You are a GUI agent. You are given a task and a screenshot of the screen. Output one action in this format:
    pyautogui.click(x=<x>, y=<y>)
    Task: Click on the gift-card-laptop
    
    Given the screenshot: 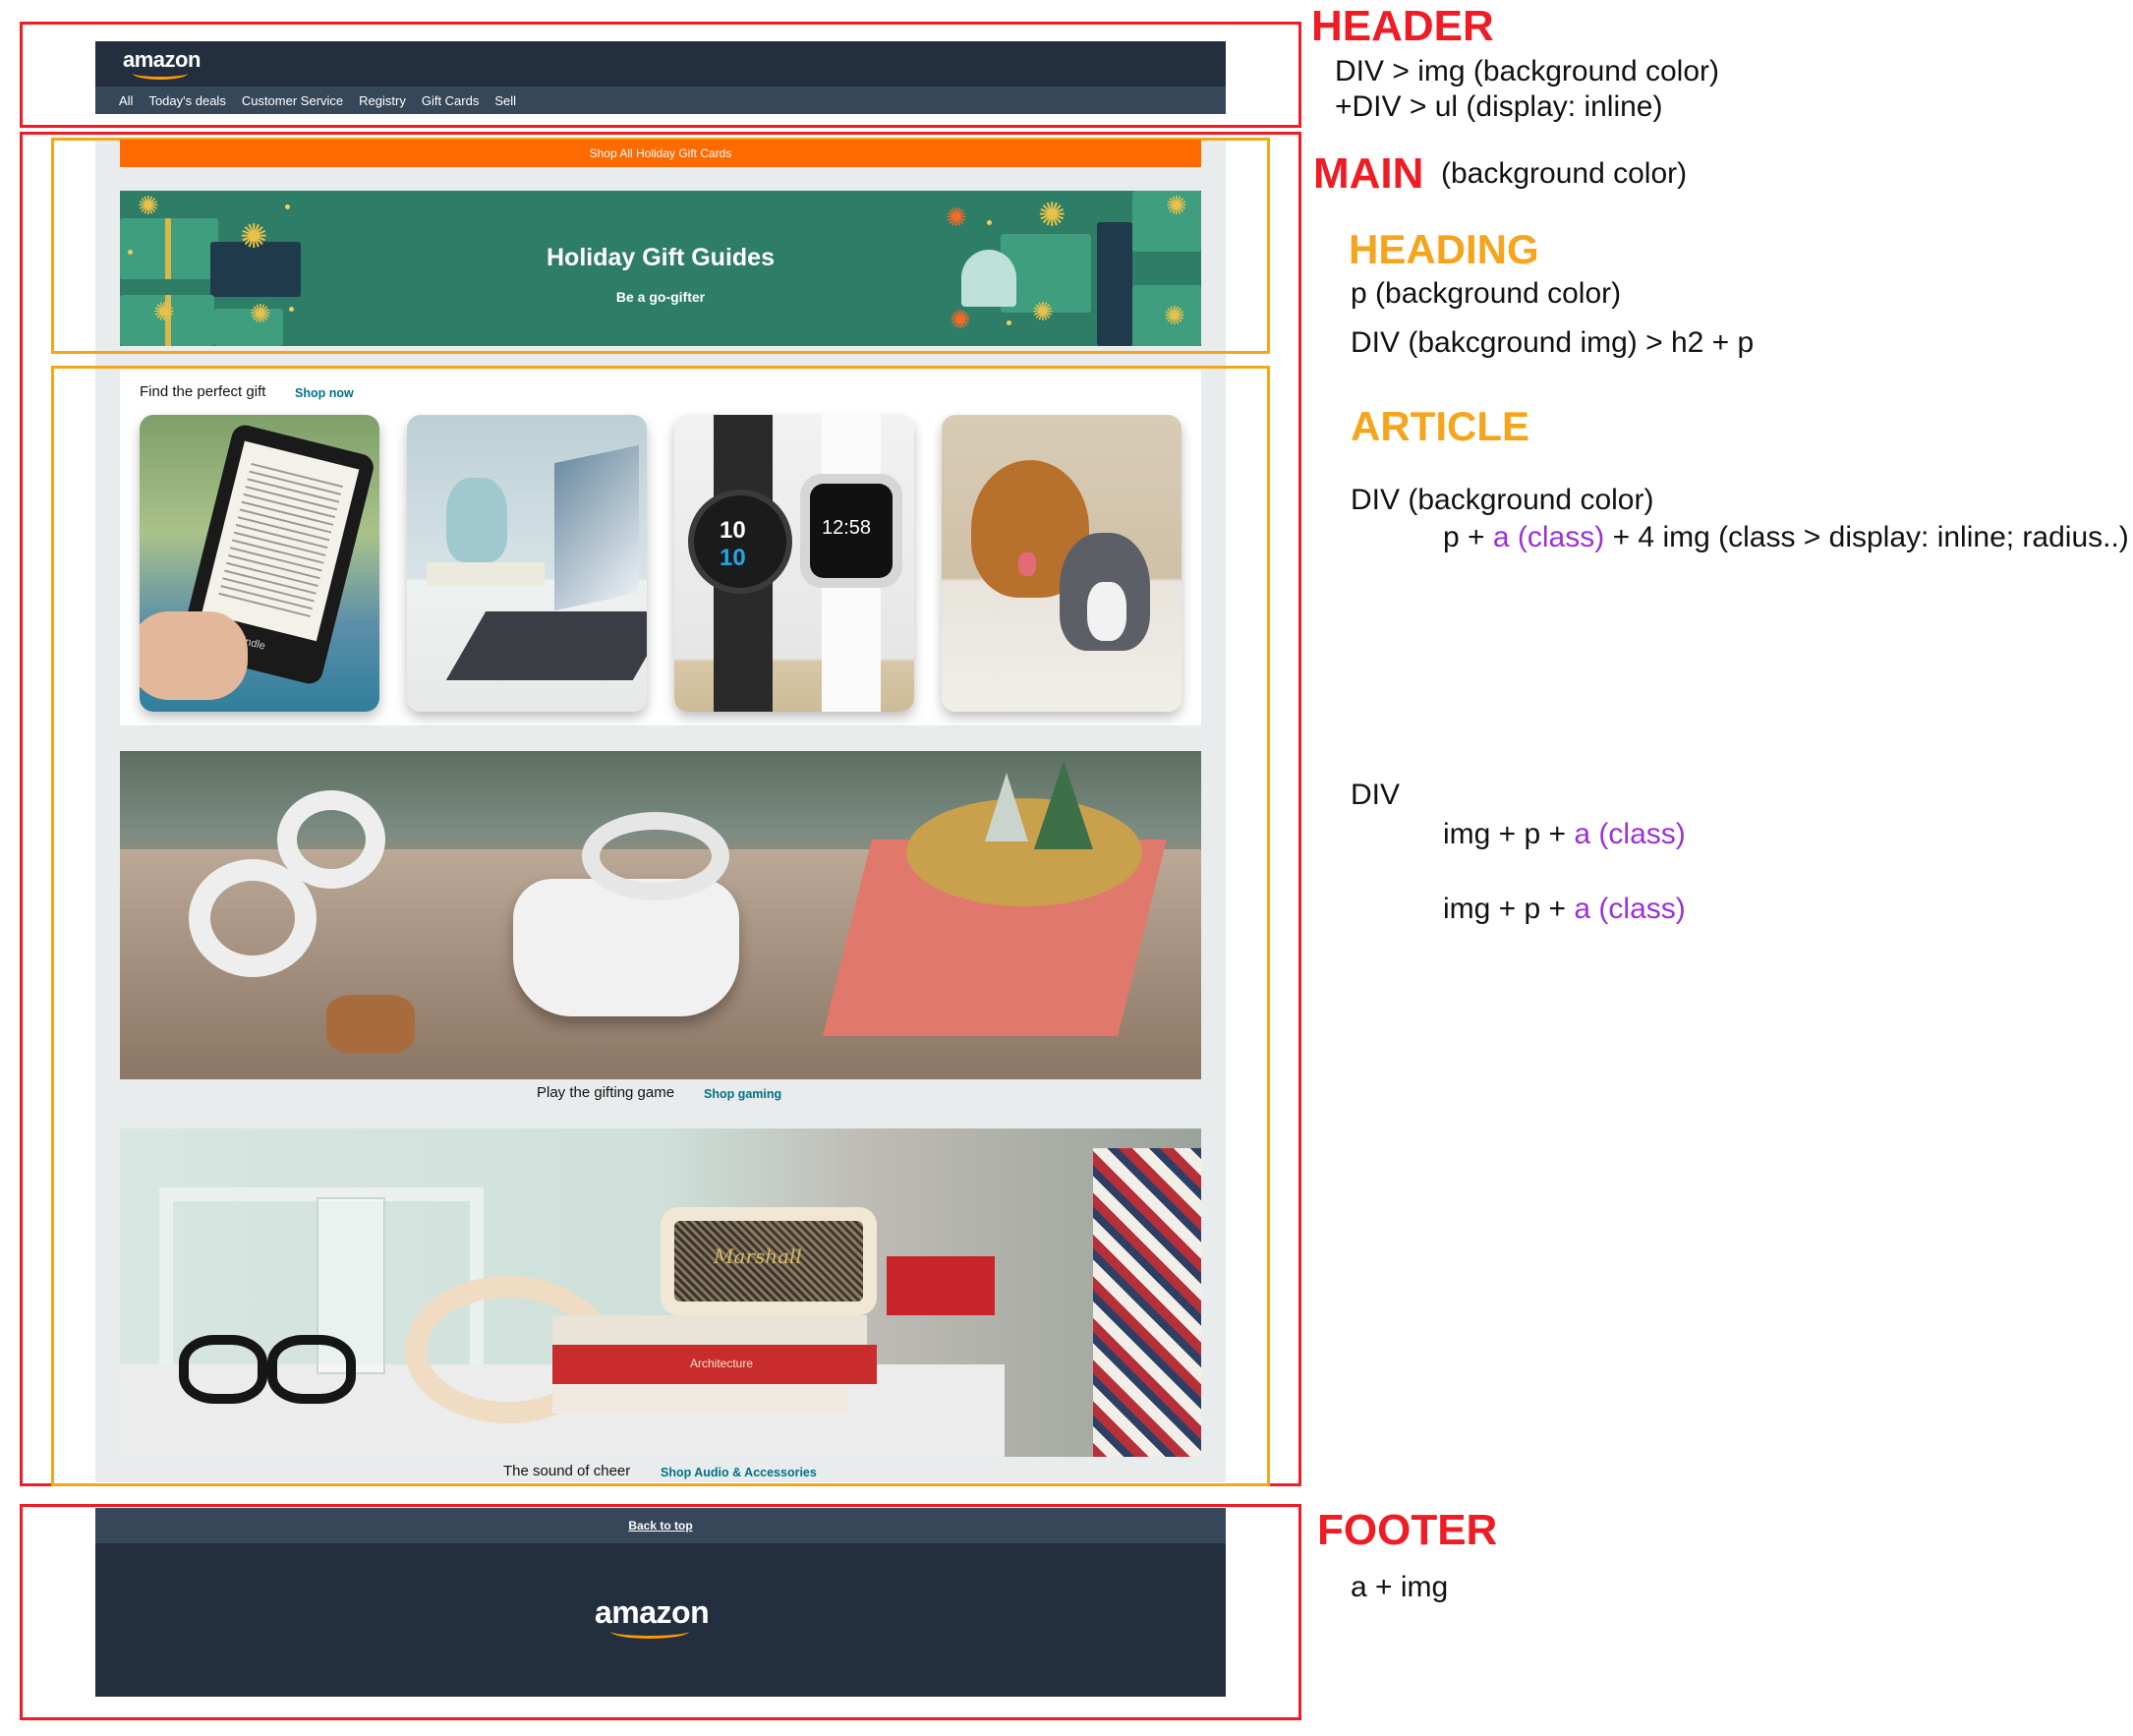 What is the action you would take?
    pyautogui.click(x=527, y=563)
    